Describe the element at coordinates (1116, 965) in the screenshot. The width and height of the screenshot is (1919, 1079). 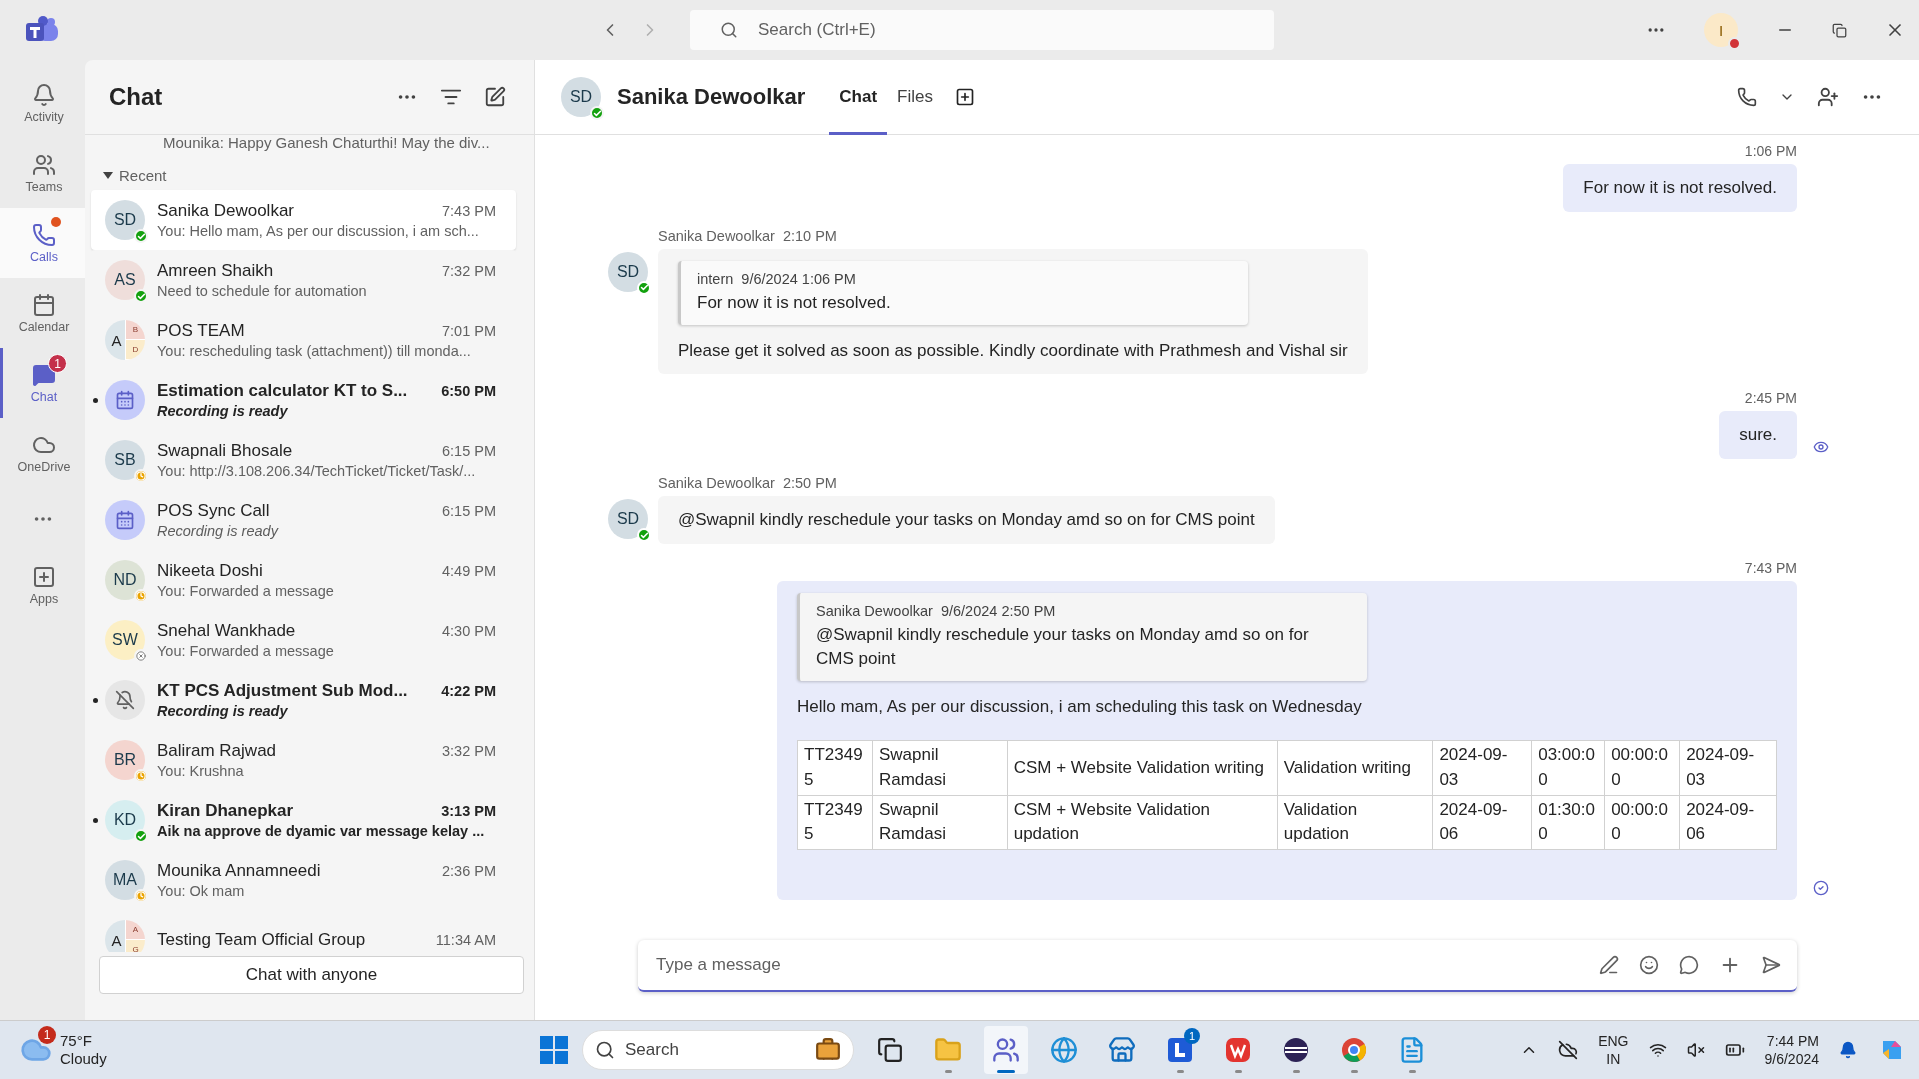
I see `message-input: Type a message` at that location.